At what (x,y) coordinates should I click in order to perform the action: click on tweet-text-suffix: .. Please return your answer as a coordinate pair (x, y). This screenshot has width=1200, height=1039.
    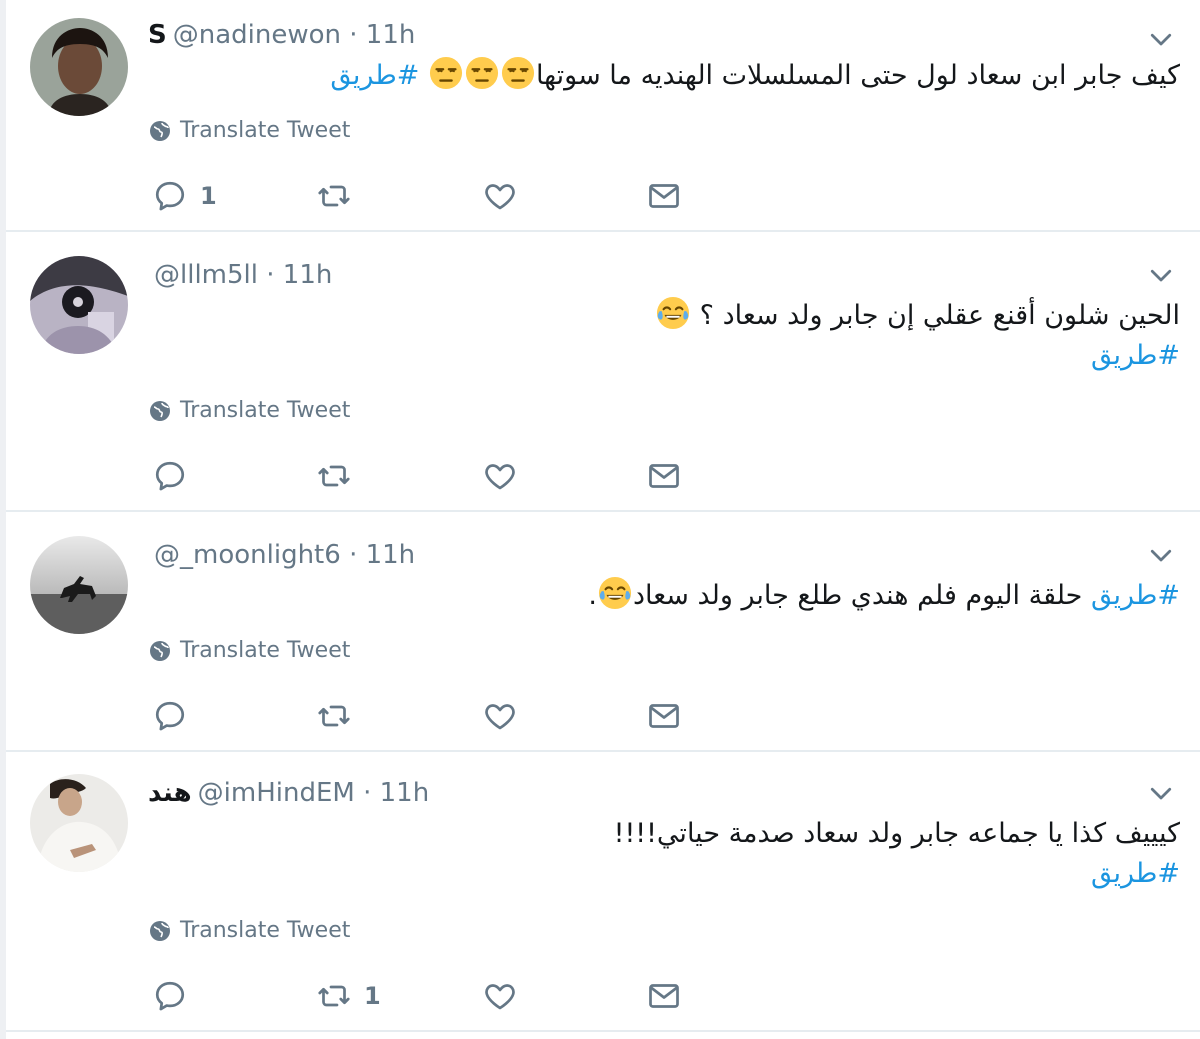
    Looking at the image, I should click on (592, 595).